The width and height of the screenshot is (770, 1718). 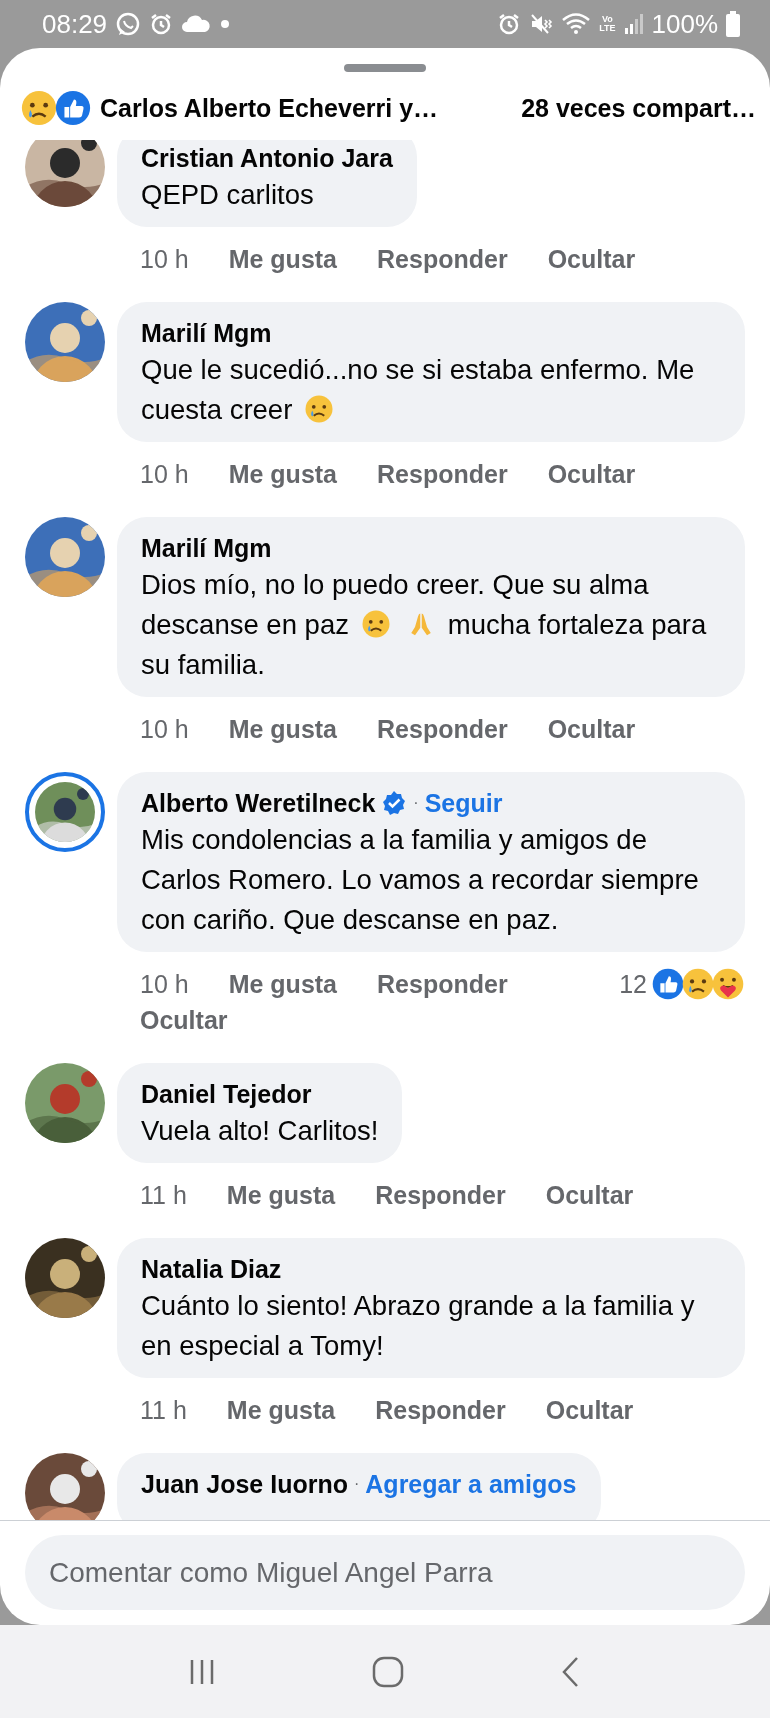 I want to click on battery-level: 100%, so click(x=684, y=24).